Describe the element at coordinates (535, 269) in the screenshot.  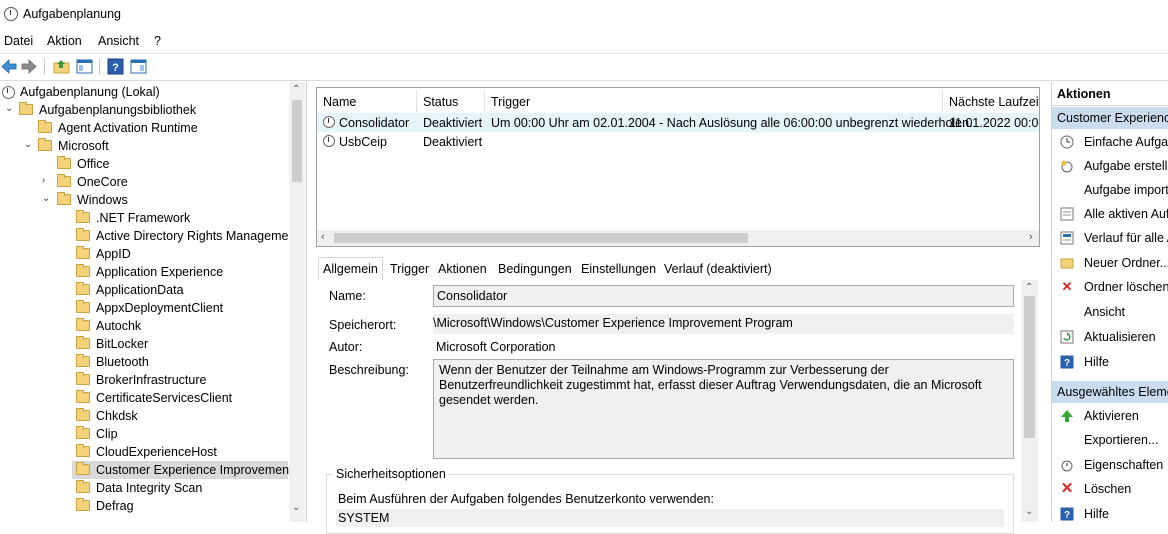
I see `tab-bedingungen: Bedingungen` at that location.